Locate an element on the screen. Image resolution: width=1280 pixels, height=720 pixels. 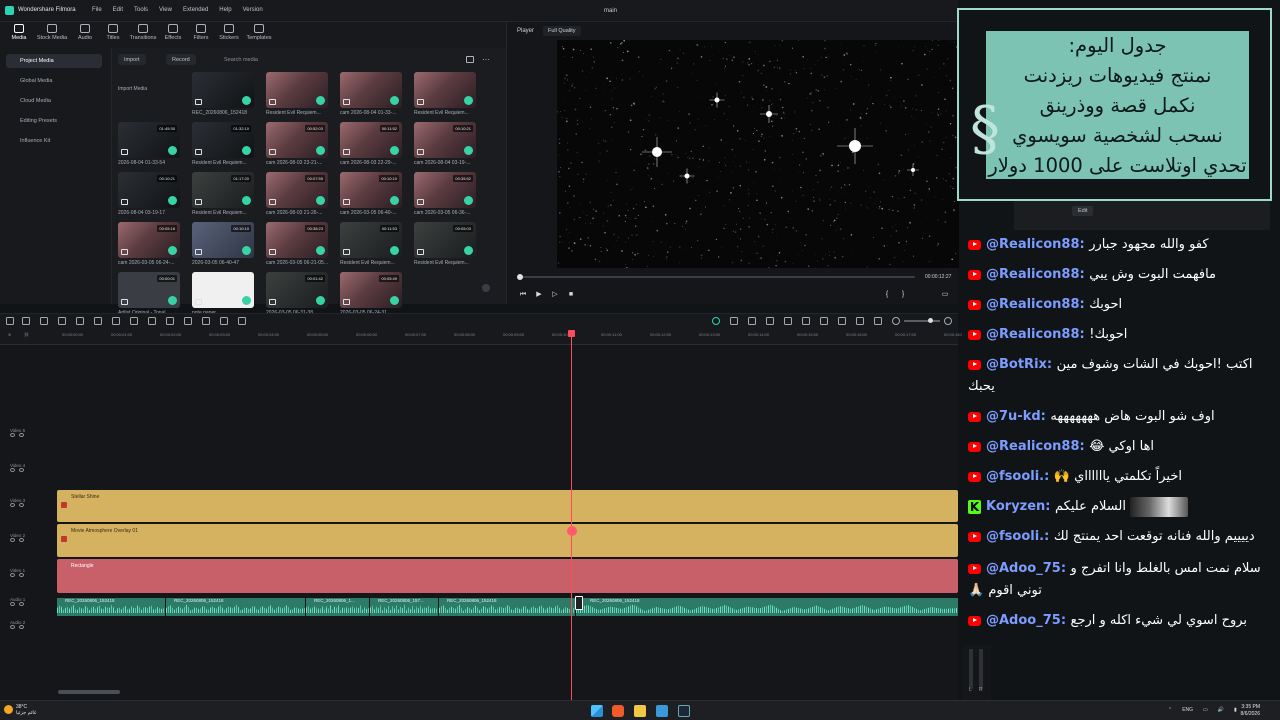
media-thumbnail: 00:11:52 is located at coordinates (371, 140).